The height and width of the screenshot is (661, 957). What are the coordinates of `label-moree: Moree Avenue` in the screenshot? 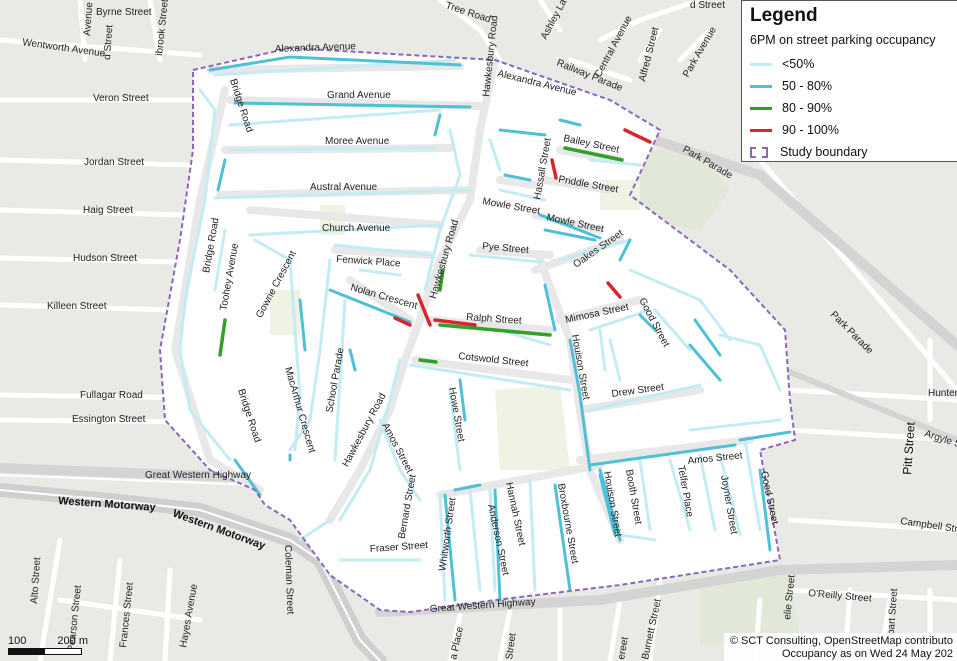 It's located at (357, 141).